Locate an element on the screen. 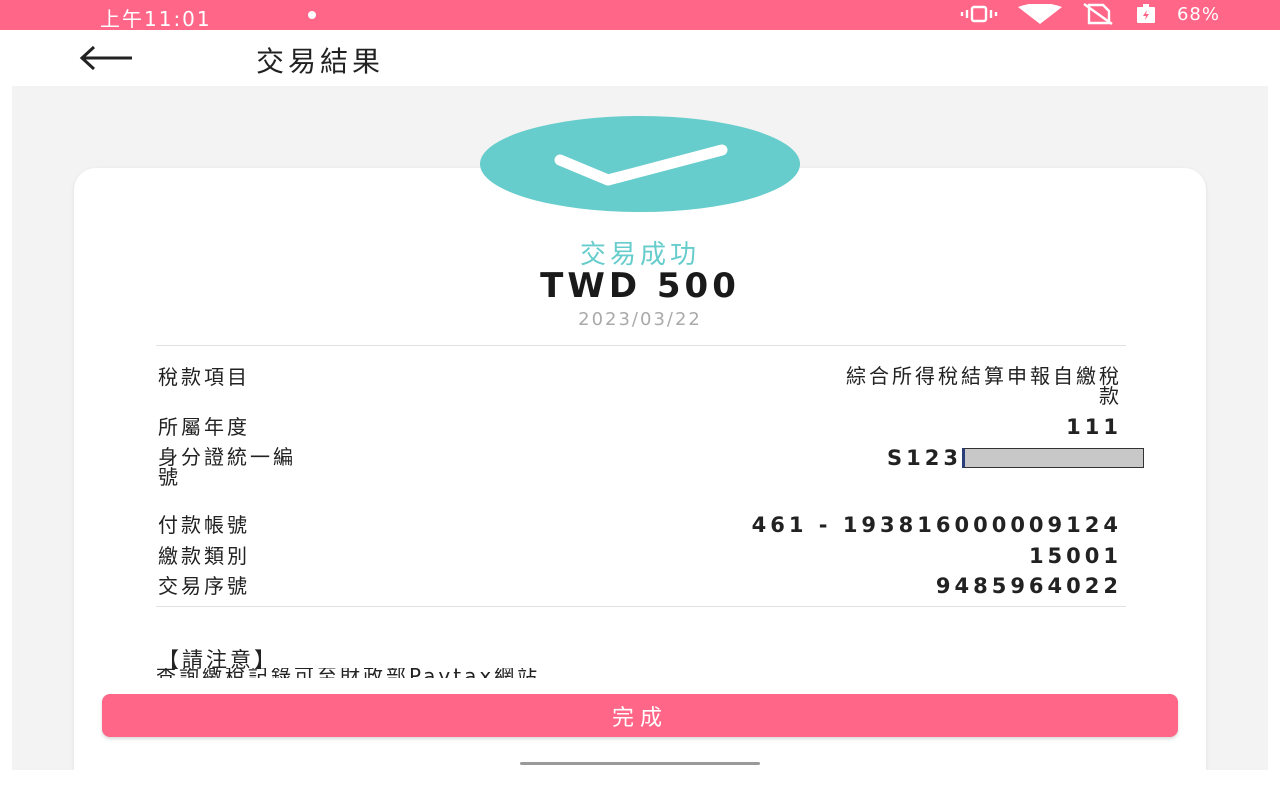  notice-text: 查詢繳稅記錄可至財政部Paytax網站， is located at coordinates (606, 673).